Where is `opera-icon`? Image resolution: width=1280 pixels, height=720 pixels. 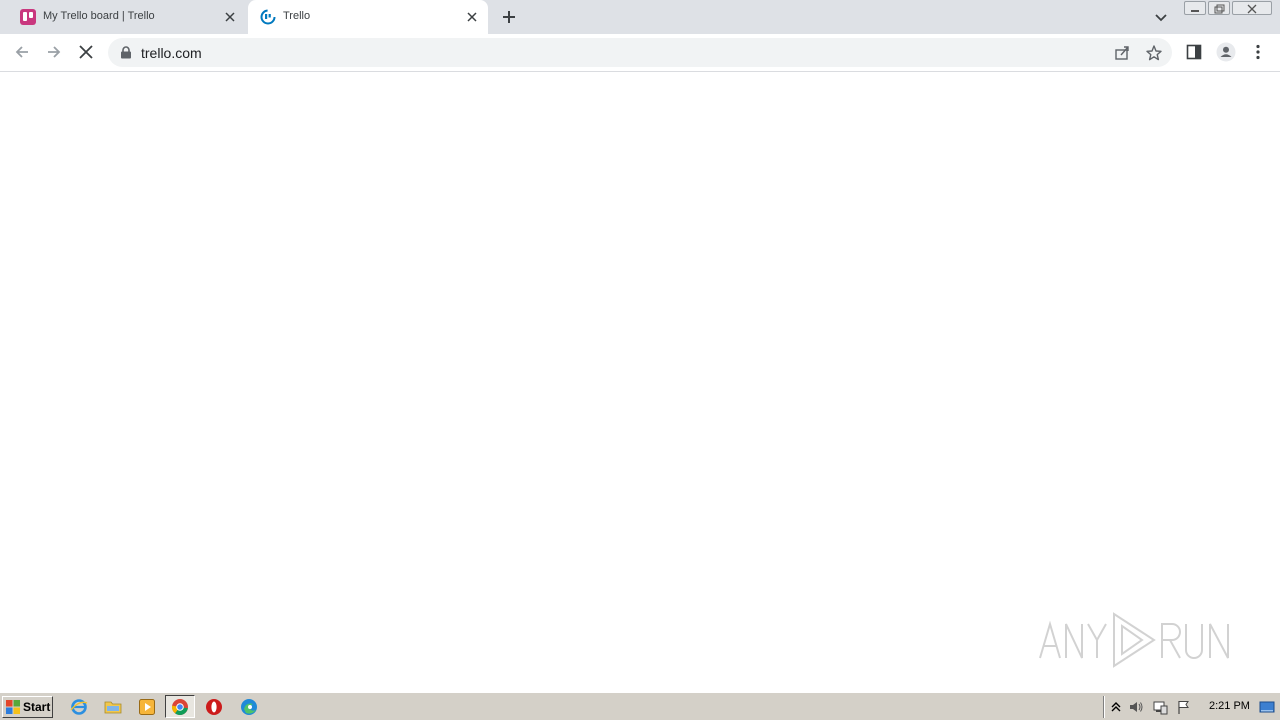
opera-icon is located at coordinates (214, 707).